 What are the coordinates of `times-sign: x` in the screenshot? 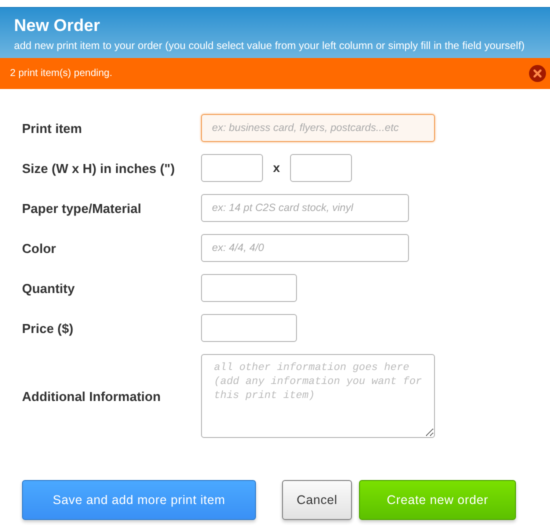 It's located at (276, 168).